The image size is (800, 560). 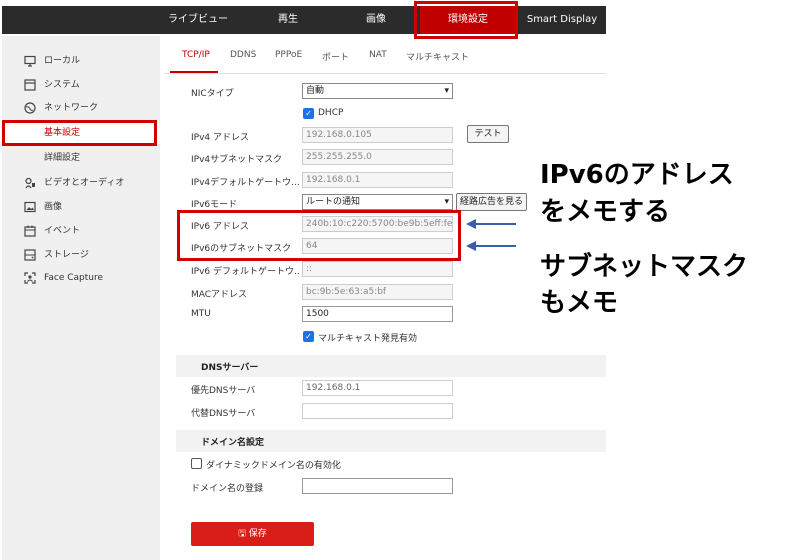 What do you see at coordinates (491, 202) in the screenshot?
I see `view-route-advertisement-button: 経路広告を見る` at bounding box center [491, 202].